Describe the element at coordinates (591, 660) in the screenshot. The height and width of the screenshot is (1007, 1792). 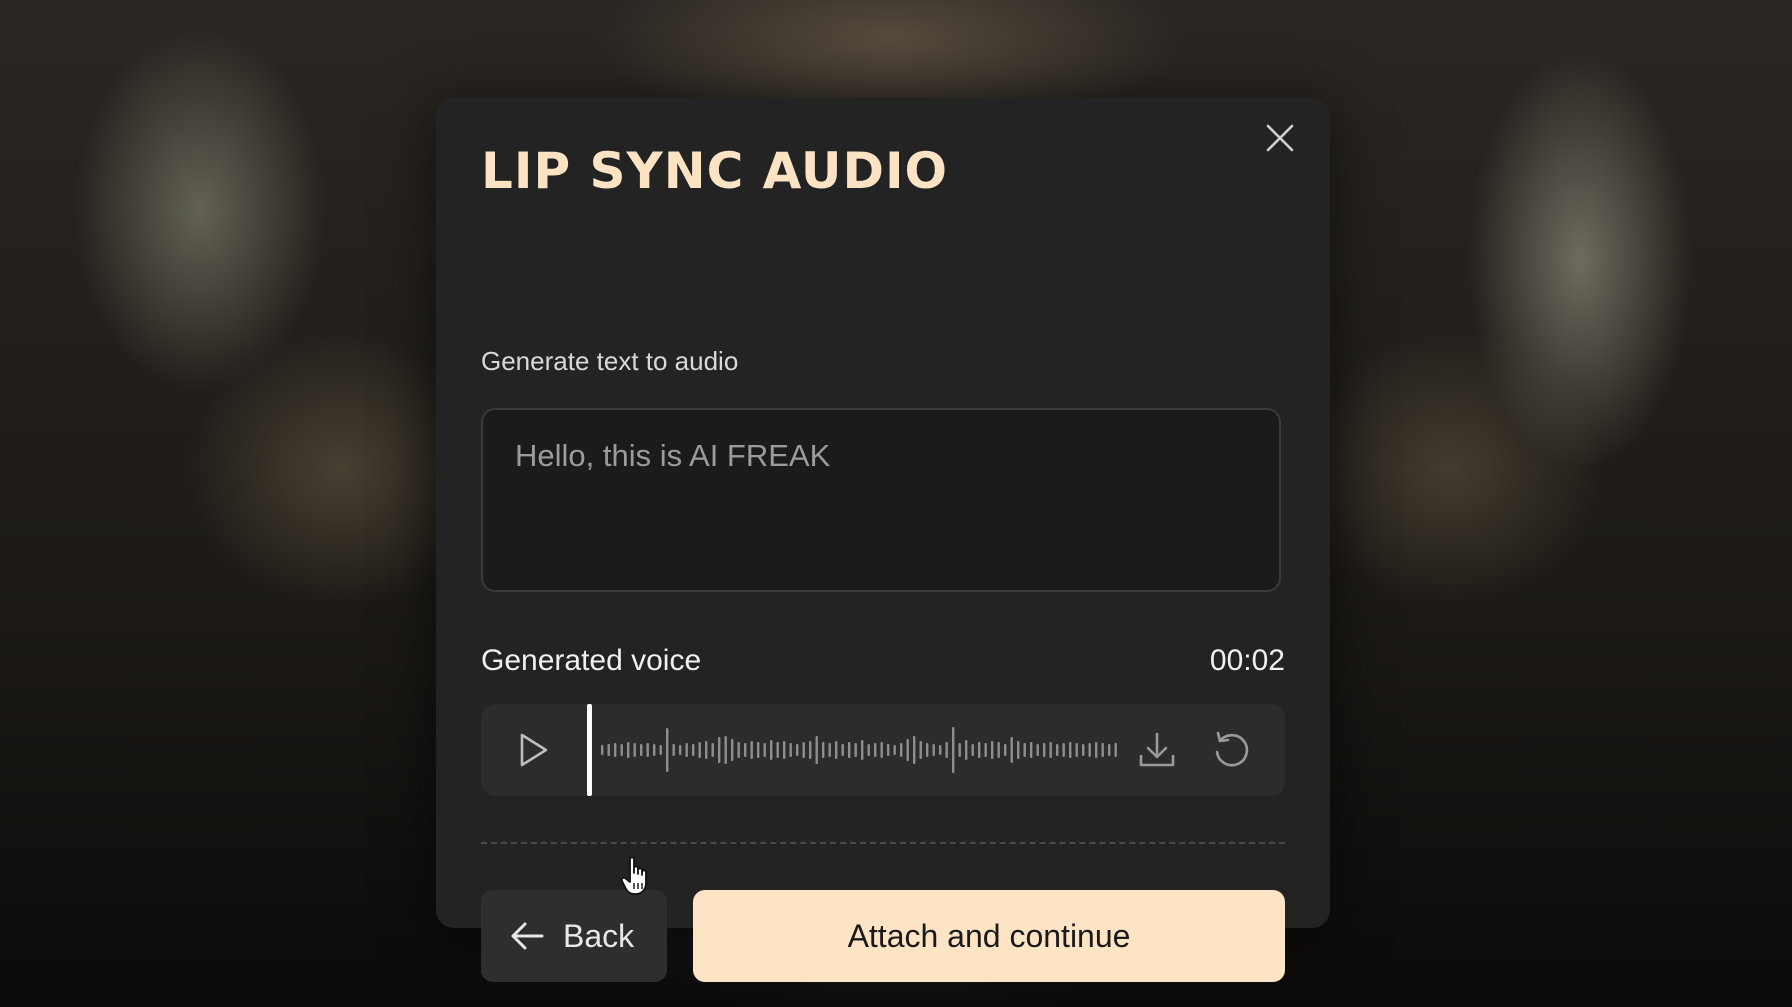
I see `generated-voice-label: Generated voice` at that location.